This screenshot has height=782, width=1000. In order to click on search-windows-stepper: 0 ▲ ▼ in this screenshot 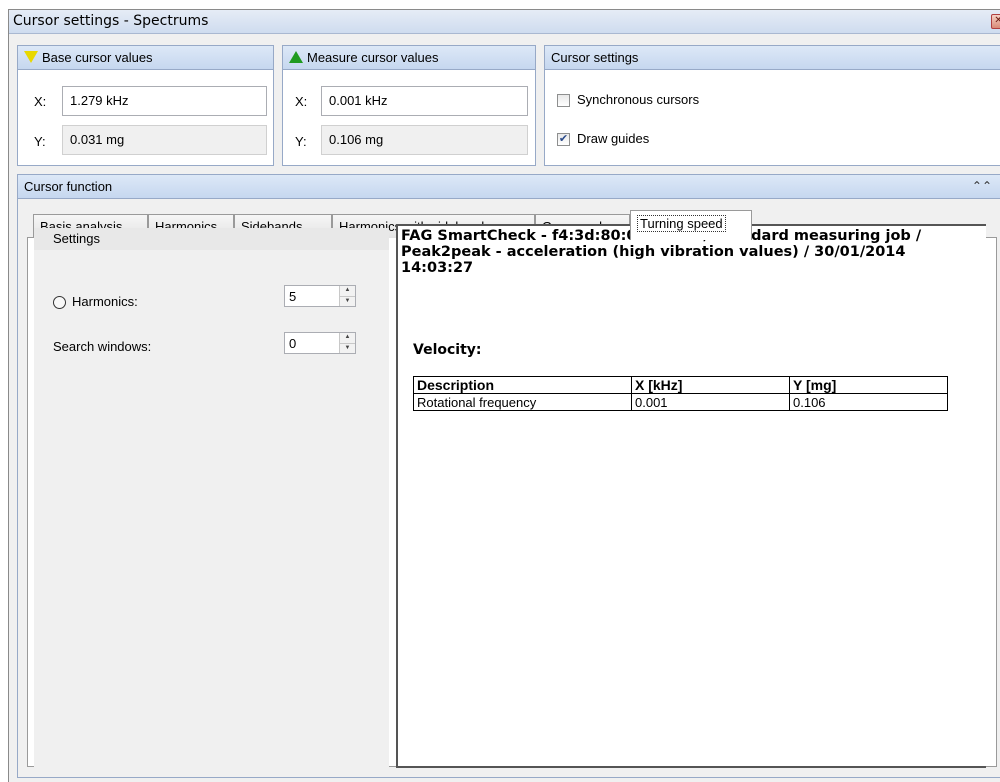, I will do `click(320, 343)`.